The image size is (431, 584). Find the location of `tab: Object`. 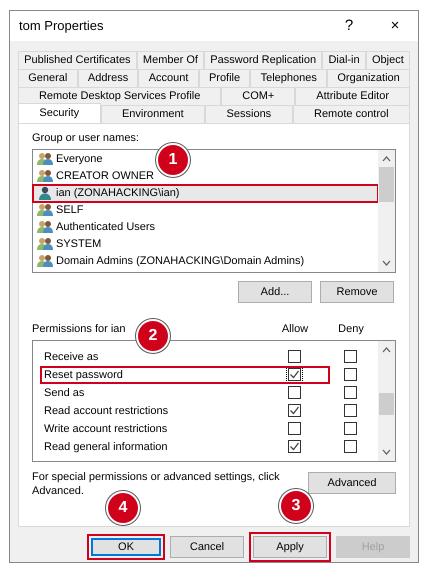

tab: Object is located at coordinates (388, 59).